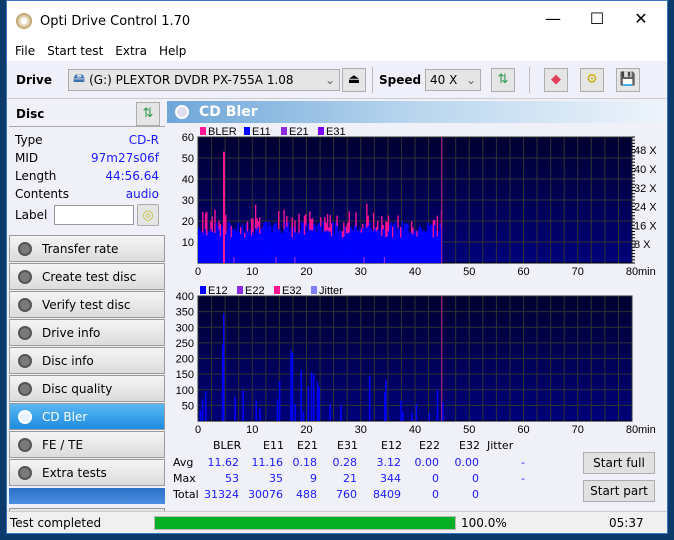 This screenshot has height=540, width=674. Describe the element at coordinates (384, 259) in the screenshot. I see `e21-bar` at that location.